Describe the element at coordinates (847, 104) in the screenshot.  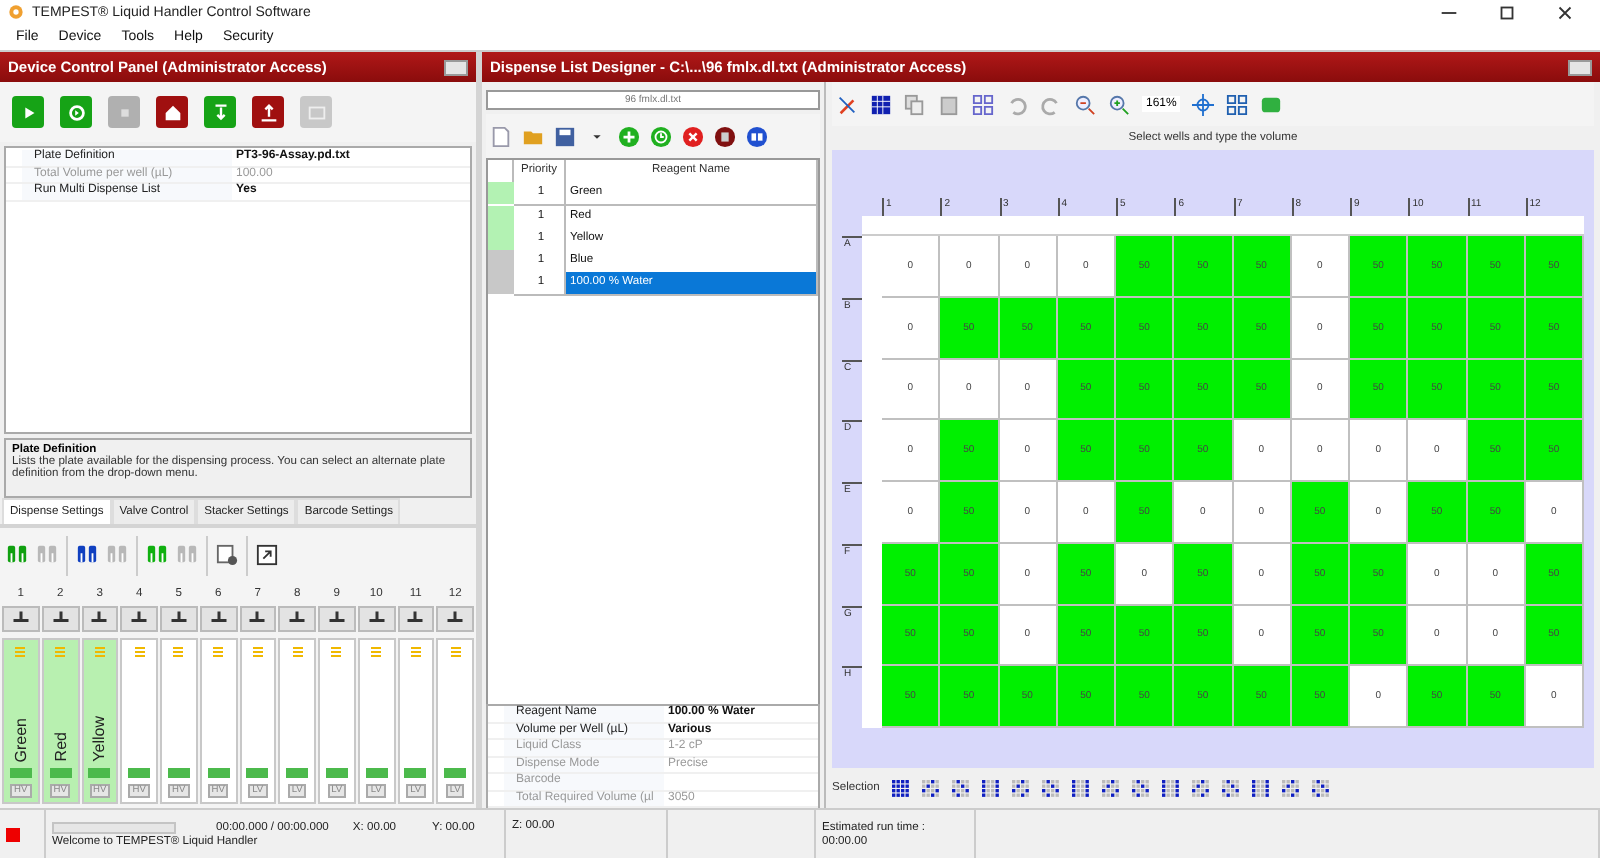
I see `pencil-icon` at that location.